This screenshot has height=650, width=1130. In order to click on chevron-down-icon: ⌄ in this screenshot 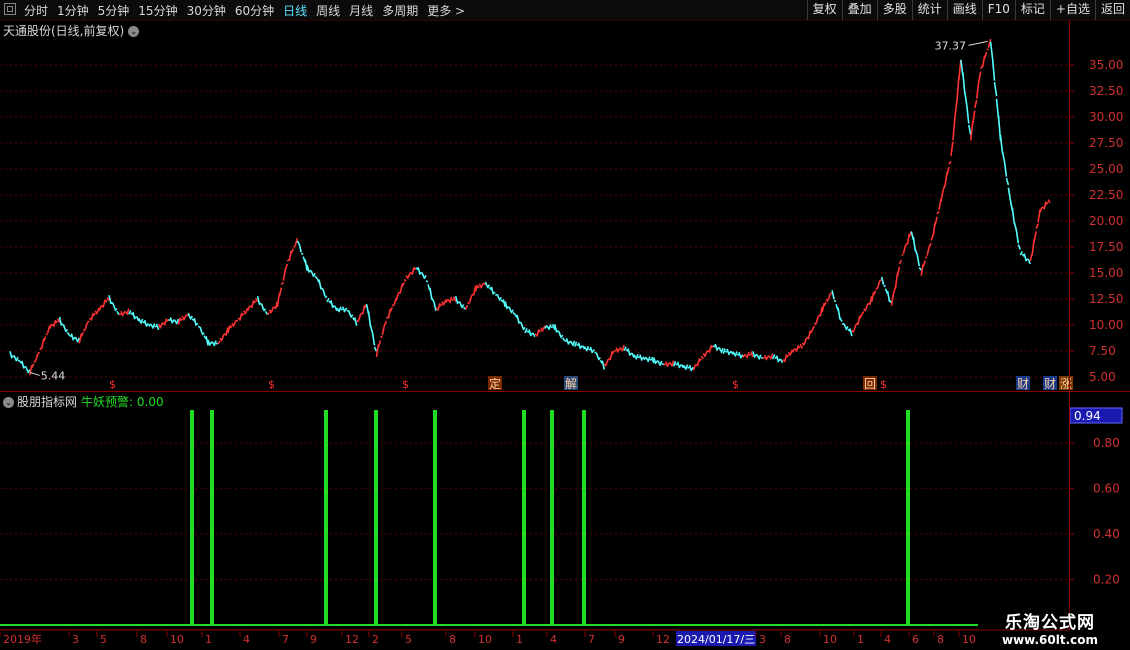, I will do `click(8, 402)`.